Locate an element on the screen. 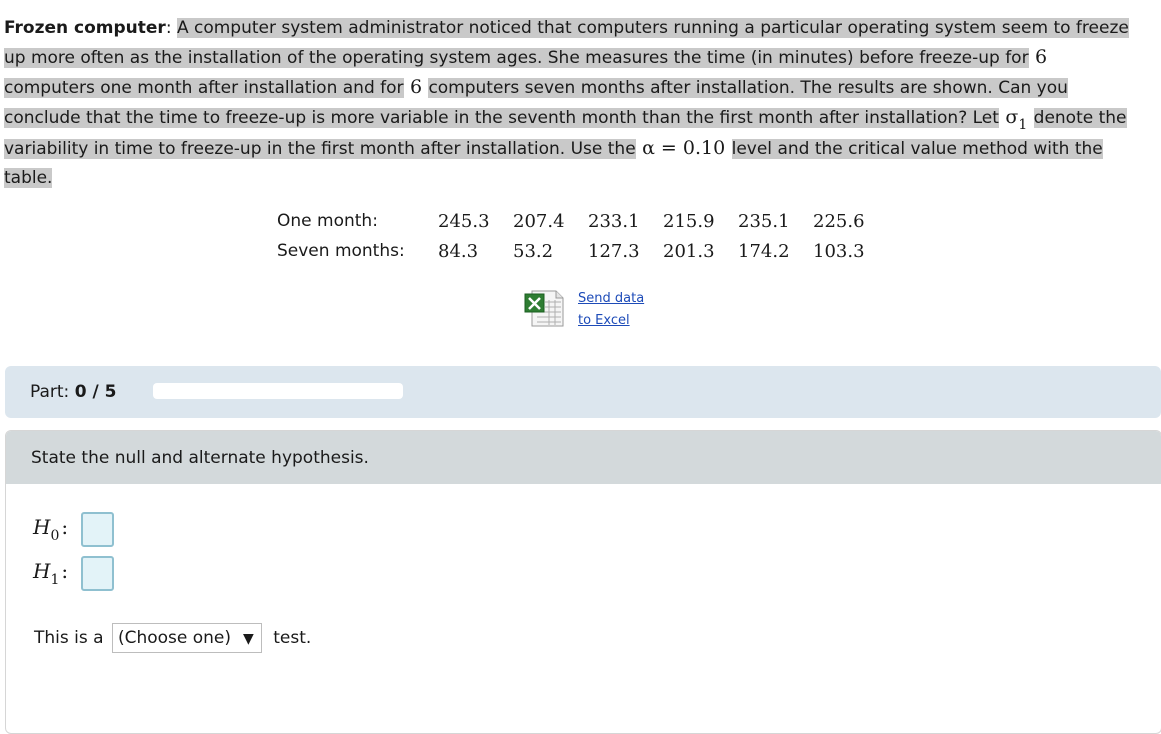 Image resolution: width=1161 pixels, height=734 pixels. row-label: One month: is located at coordinates (327, 221).